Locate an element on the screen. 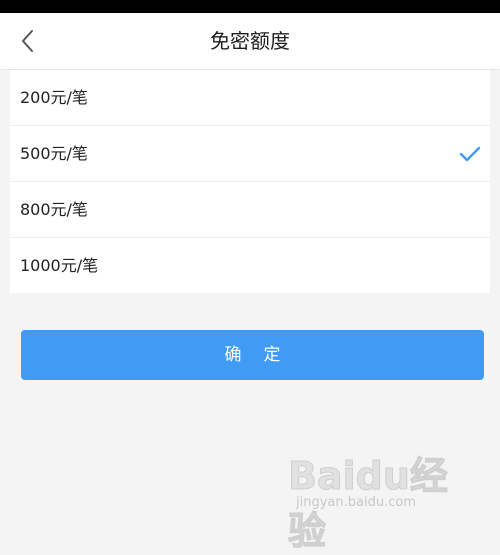 Image resolution: width=500 pixels, height=555 pixels. page-title: 免密额度 is located at coordinates (250, 41).